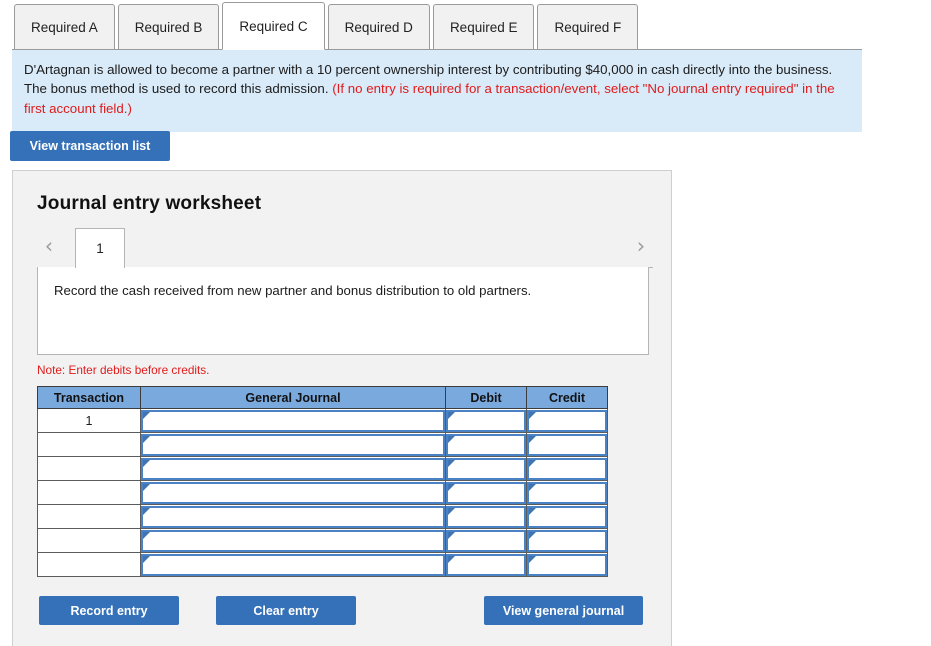 This screenshot has height=646, width=931. Describe the element at coordinates (109, 610) in the screenshot. I see `record-entry-button: Record entry` at that location.